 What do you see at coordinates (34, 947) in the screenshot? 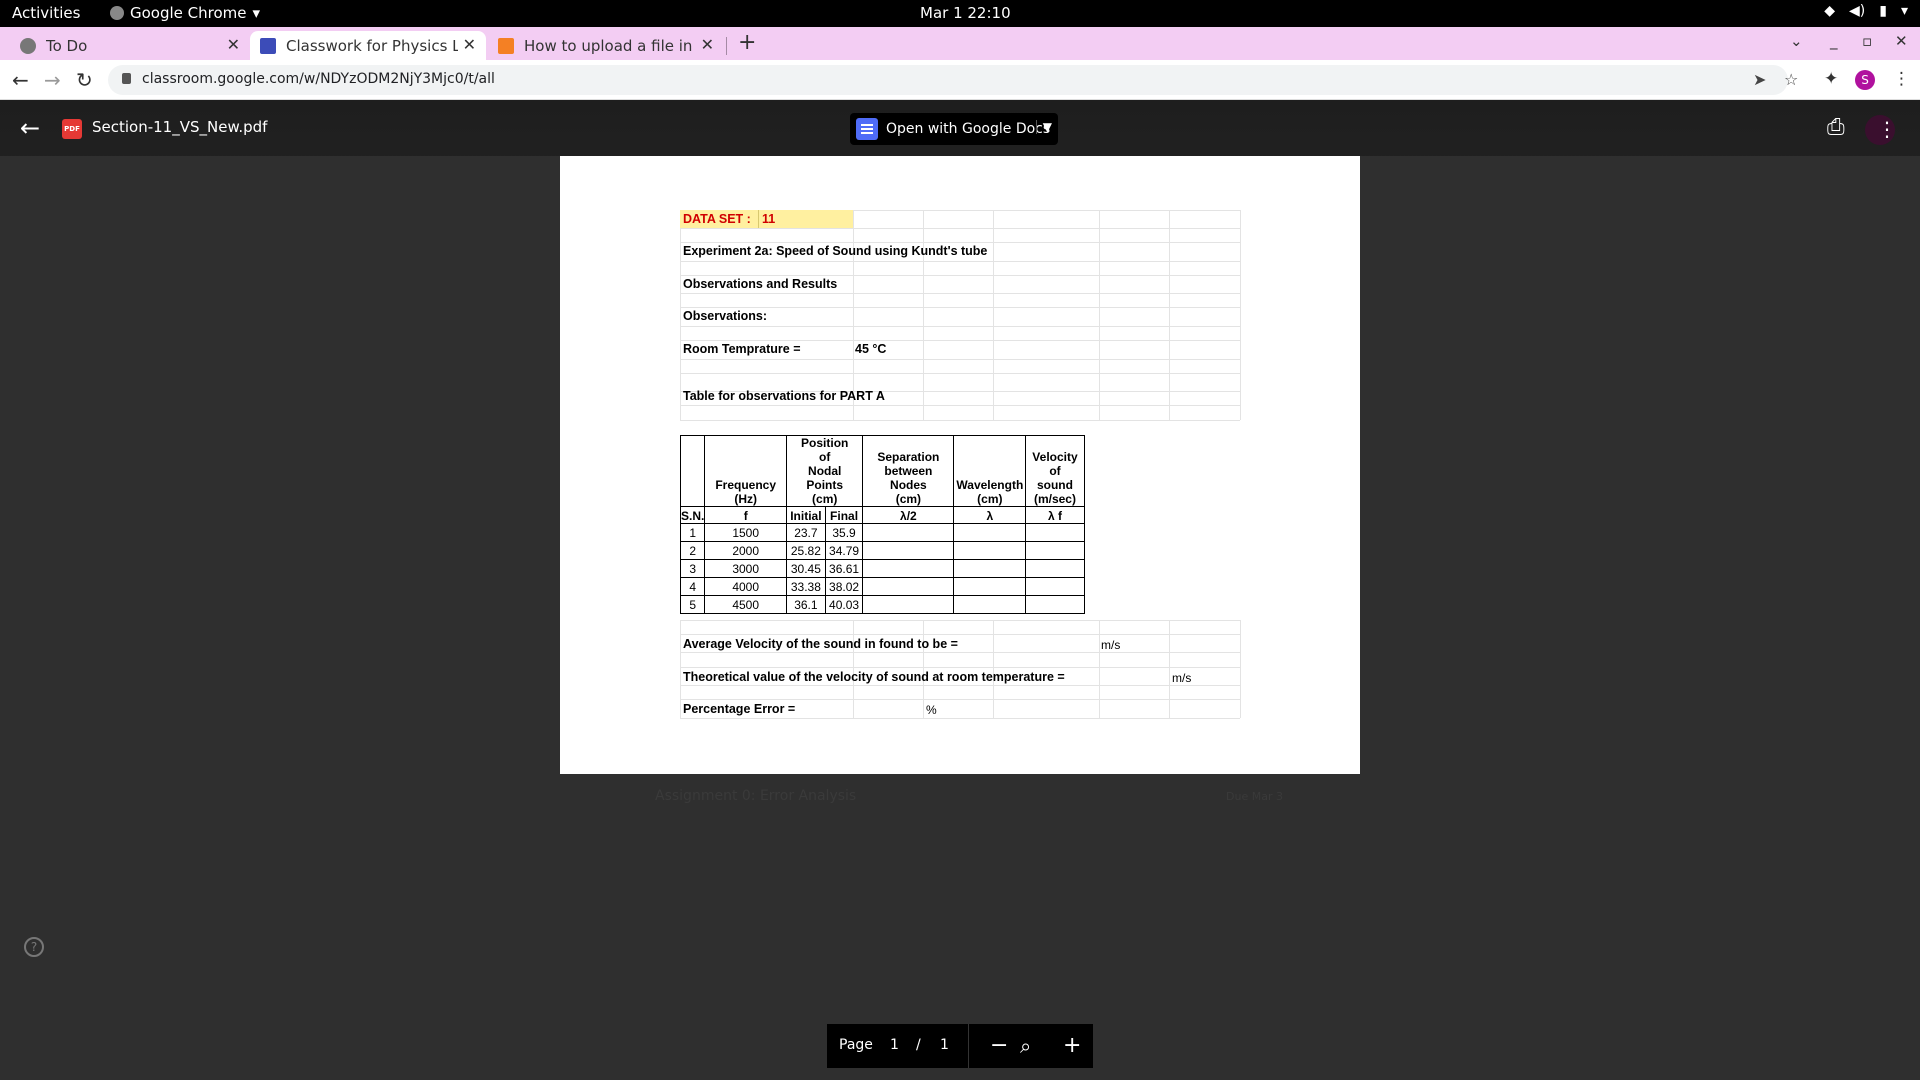
I see `help-icon: ?` at bounding box center [34, 947].